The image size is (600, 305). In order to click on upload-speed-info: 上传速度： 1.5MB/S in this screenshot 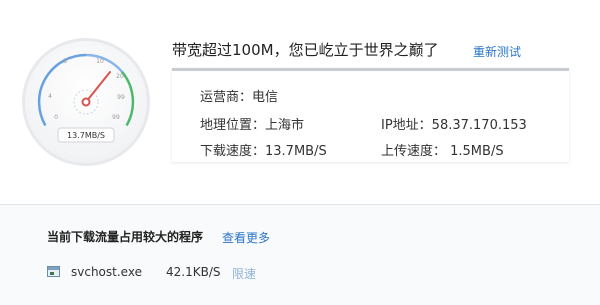, I will do `click(442, 151)`.